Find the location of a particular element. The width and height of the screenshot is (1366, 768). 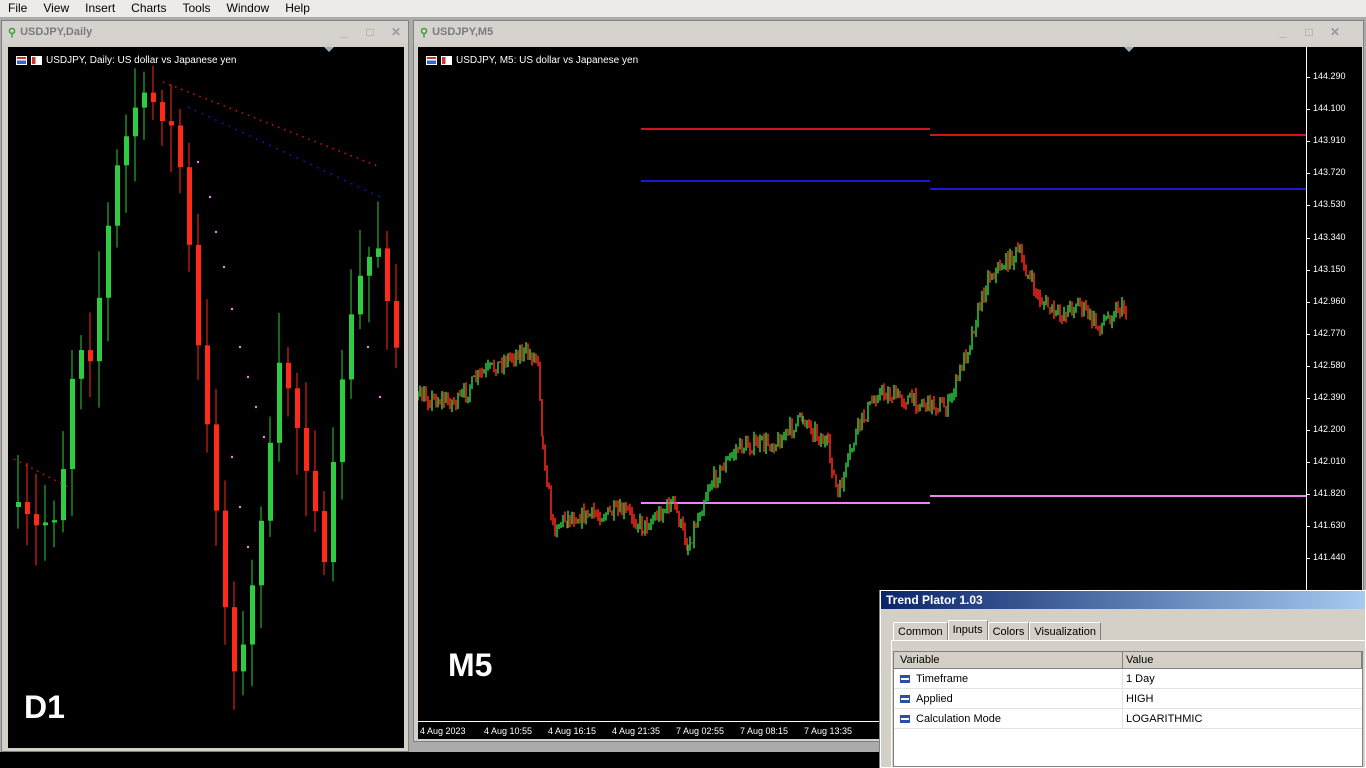

chart-description: USDJPY, M5: US dollar vs Japanese yen is located at coordinates (547, 60).